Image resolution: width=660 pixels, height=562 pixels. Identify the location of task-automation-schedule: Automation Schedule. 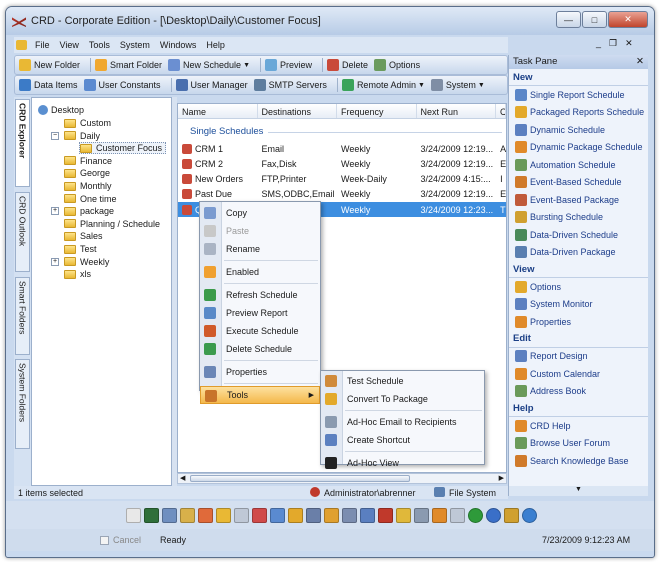
(578, 165).